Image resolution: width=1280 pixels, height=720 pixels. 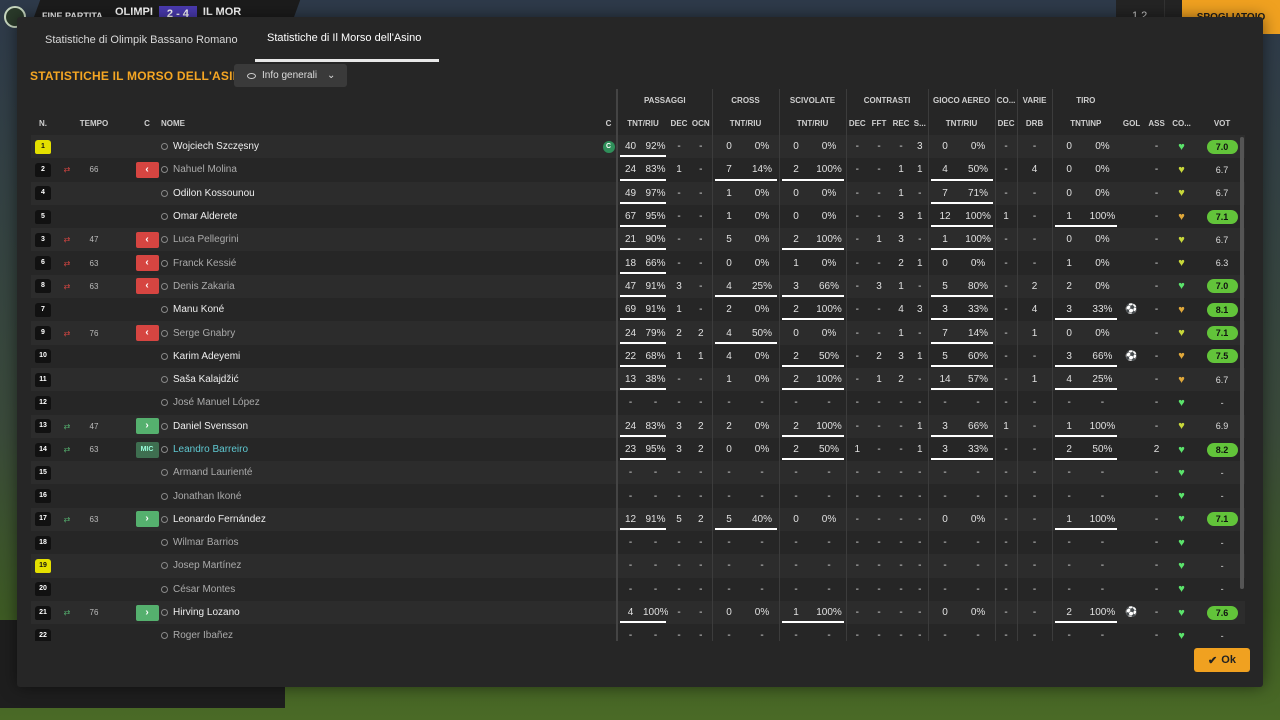 What do you see at coordinates (219, 519) in the screenshot?
I see `player-name: Leonardo Fernández` at bounding box center [219, 519].